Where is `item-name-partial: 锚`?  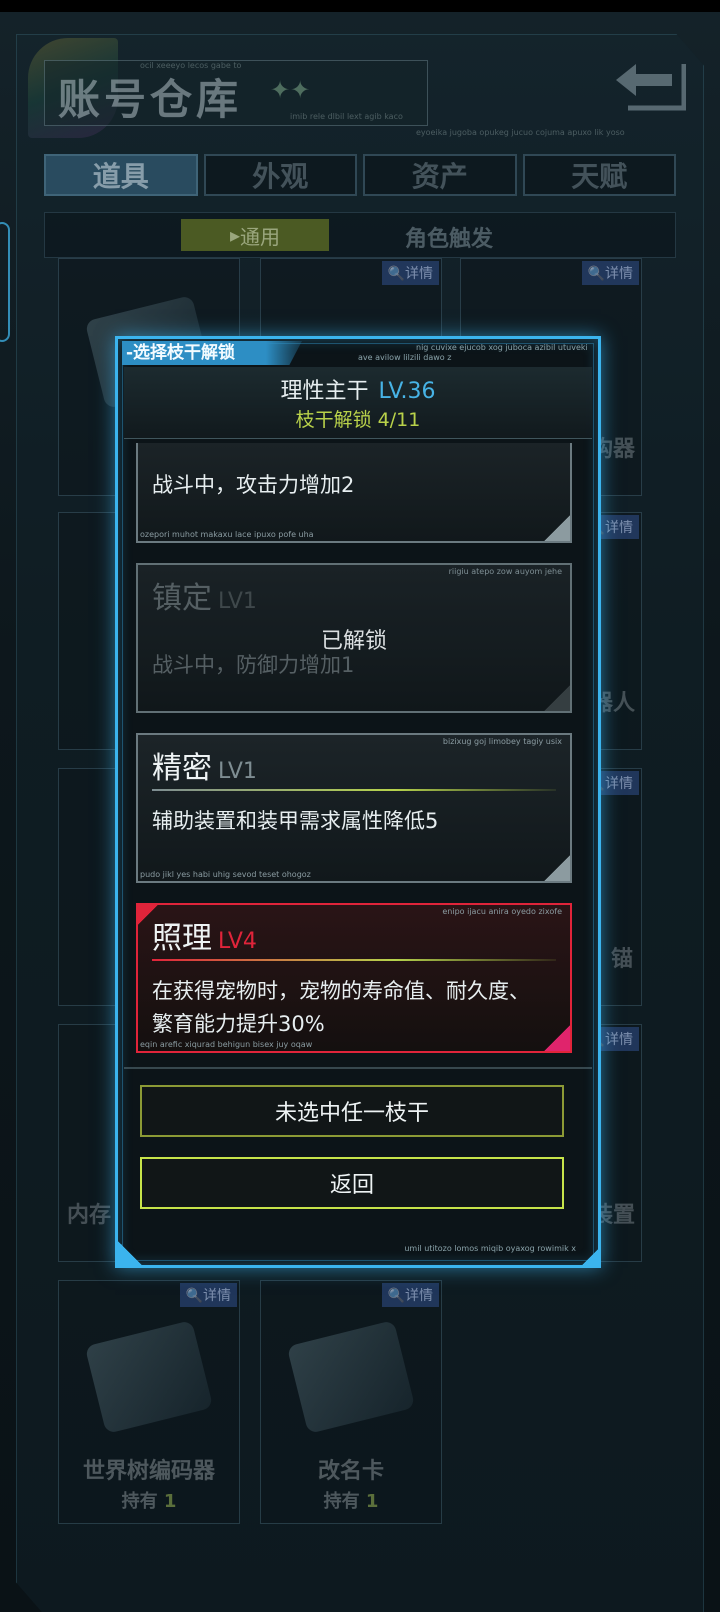 item-name-partial: 锚 is located at coordinates (622, 959).